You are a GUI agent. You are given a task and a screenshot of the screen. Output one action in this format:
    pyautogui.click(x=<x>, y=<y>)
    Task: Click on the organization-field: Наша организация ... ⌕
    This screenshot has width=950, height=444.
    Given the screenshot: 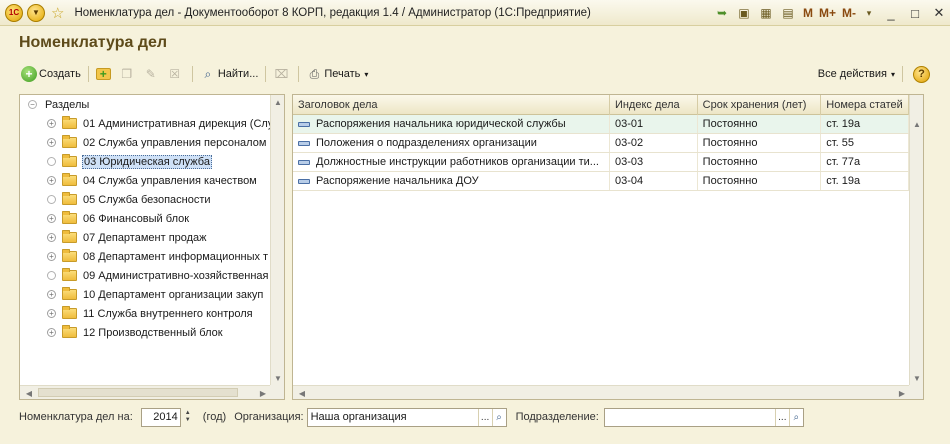 What is the action you would take?
    pyautogui.click(x=406, y=417)
    